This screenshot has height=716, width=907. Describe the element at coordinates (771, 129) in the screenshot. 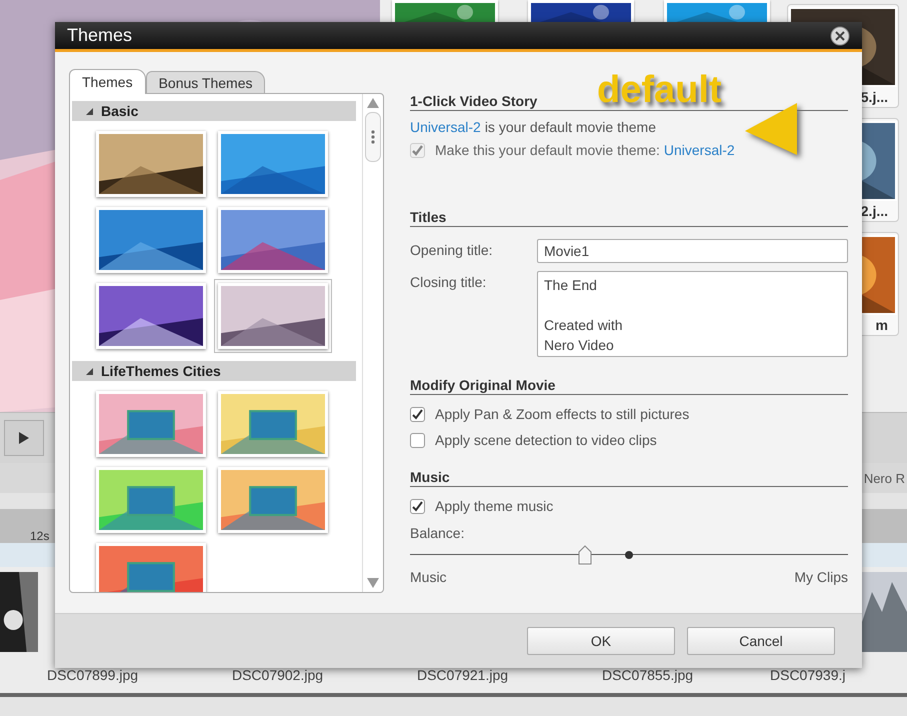

I see `arrow-icon` at that location.